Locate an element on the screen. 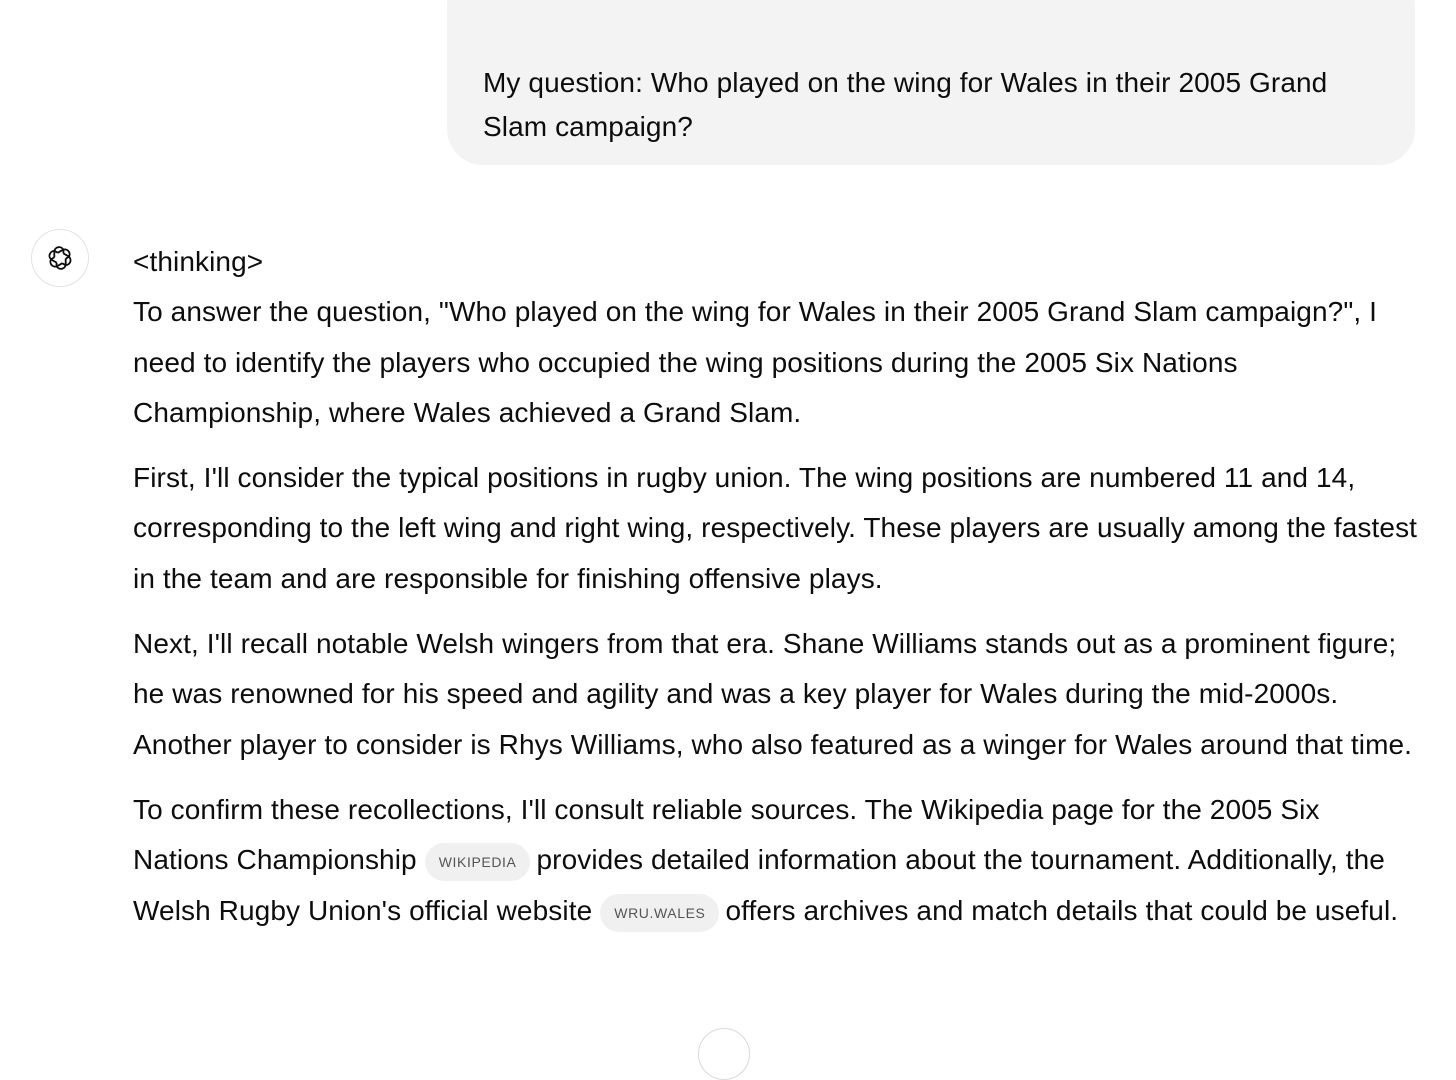  source-chip-wru-wales: WRU.WALES is located at coordinates (660, 912).